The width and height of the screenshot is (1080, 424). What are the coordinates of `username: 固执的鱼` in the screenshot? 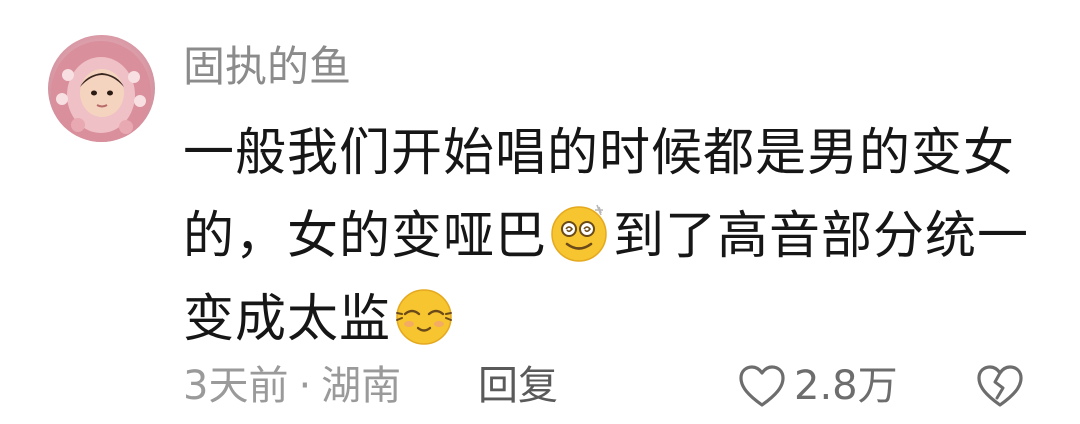 It's located at (267, 67).